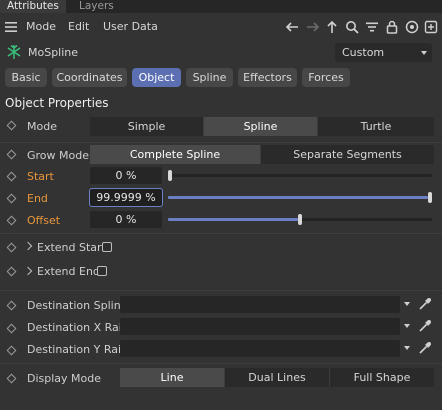  Describe the element at coordinates (58, 155) in the screenshot. I see `grow-mode-label: Grow Mode` at that location.